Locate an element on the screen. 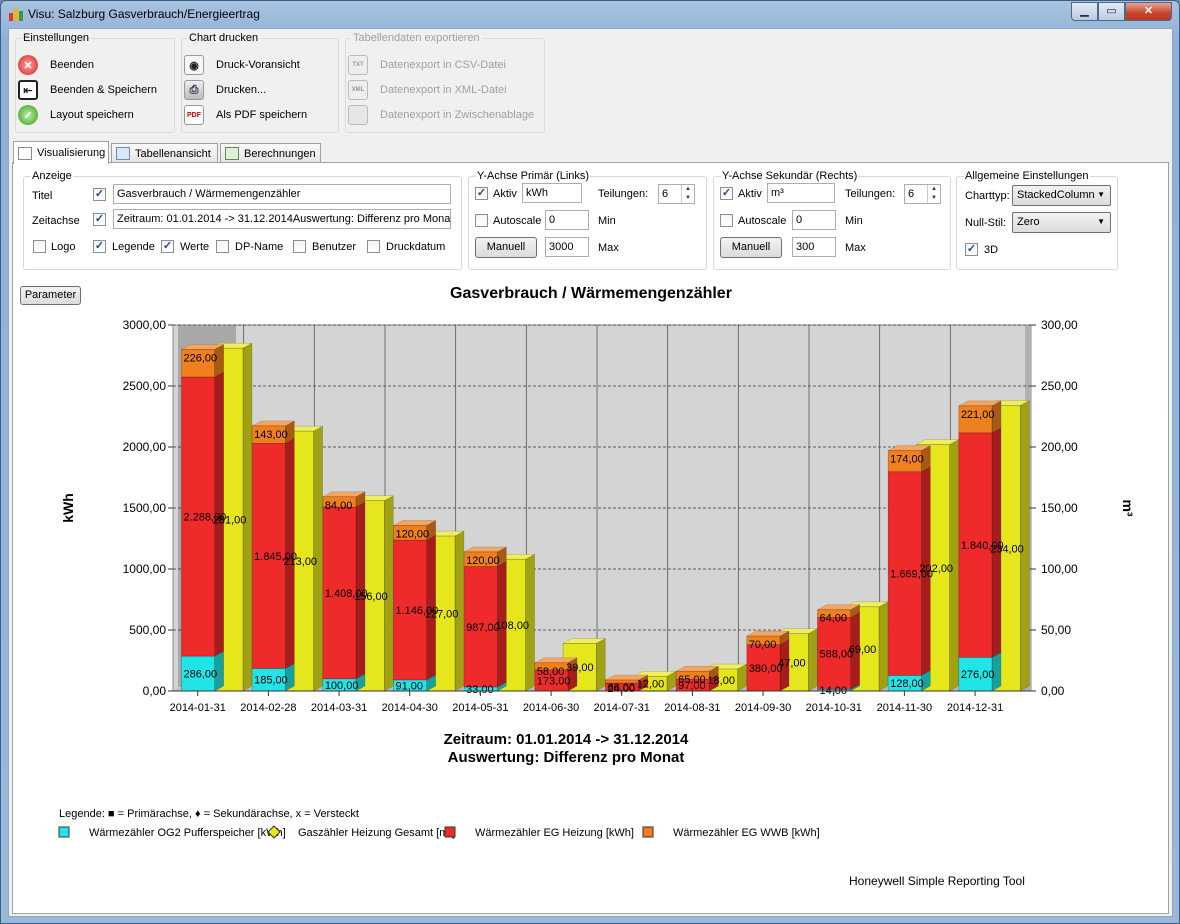 The image size is (1180, 924). xml-export-button: XML Datenexport in XML-Datei is located at coordinates (426, 90).